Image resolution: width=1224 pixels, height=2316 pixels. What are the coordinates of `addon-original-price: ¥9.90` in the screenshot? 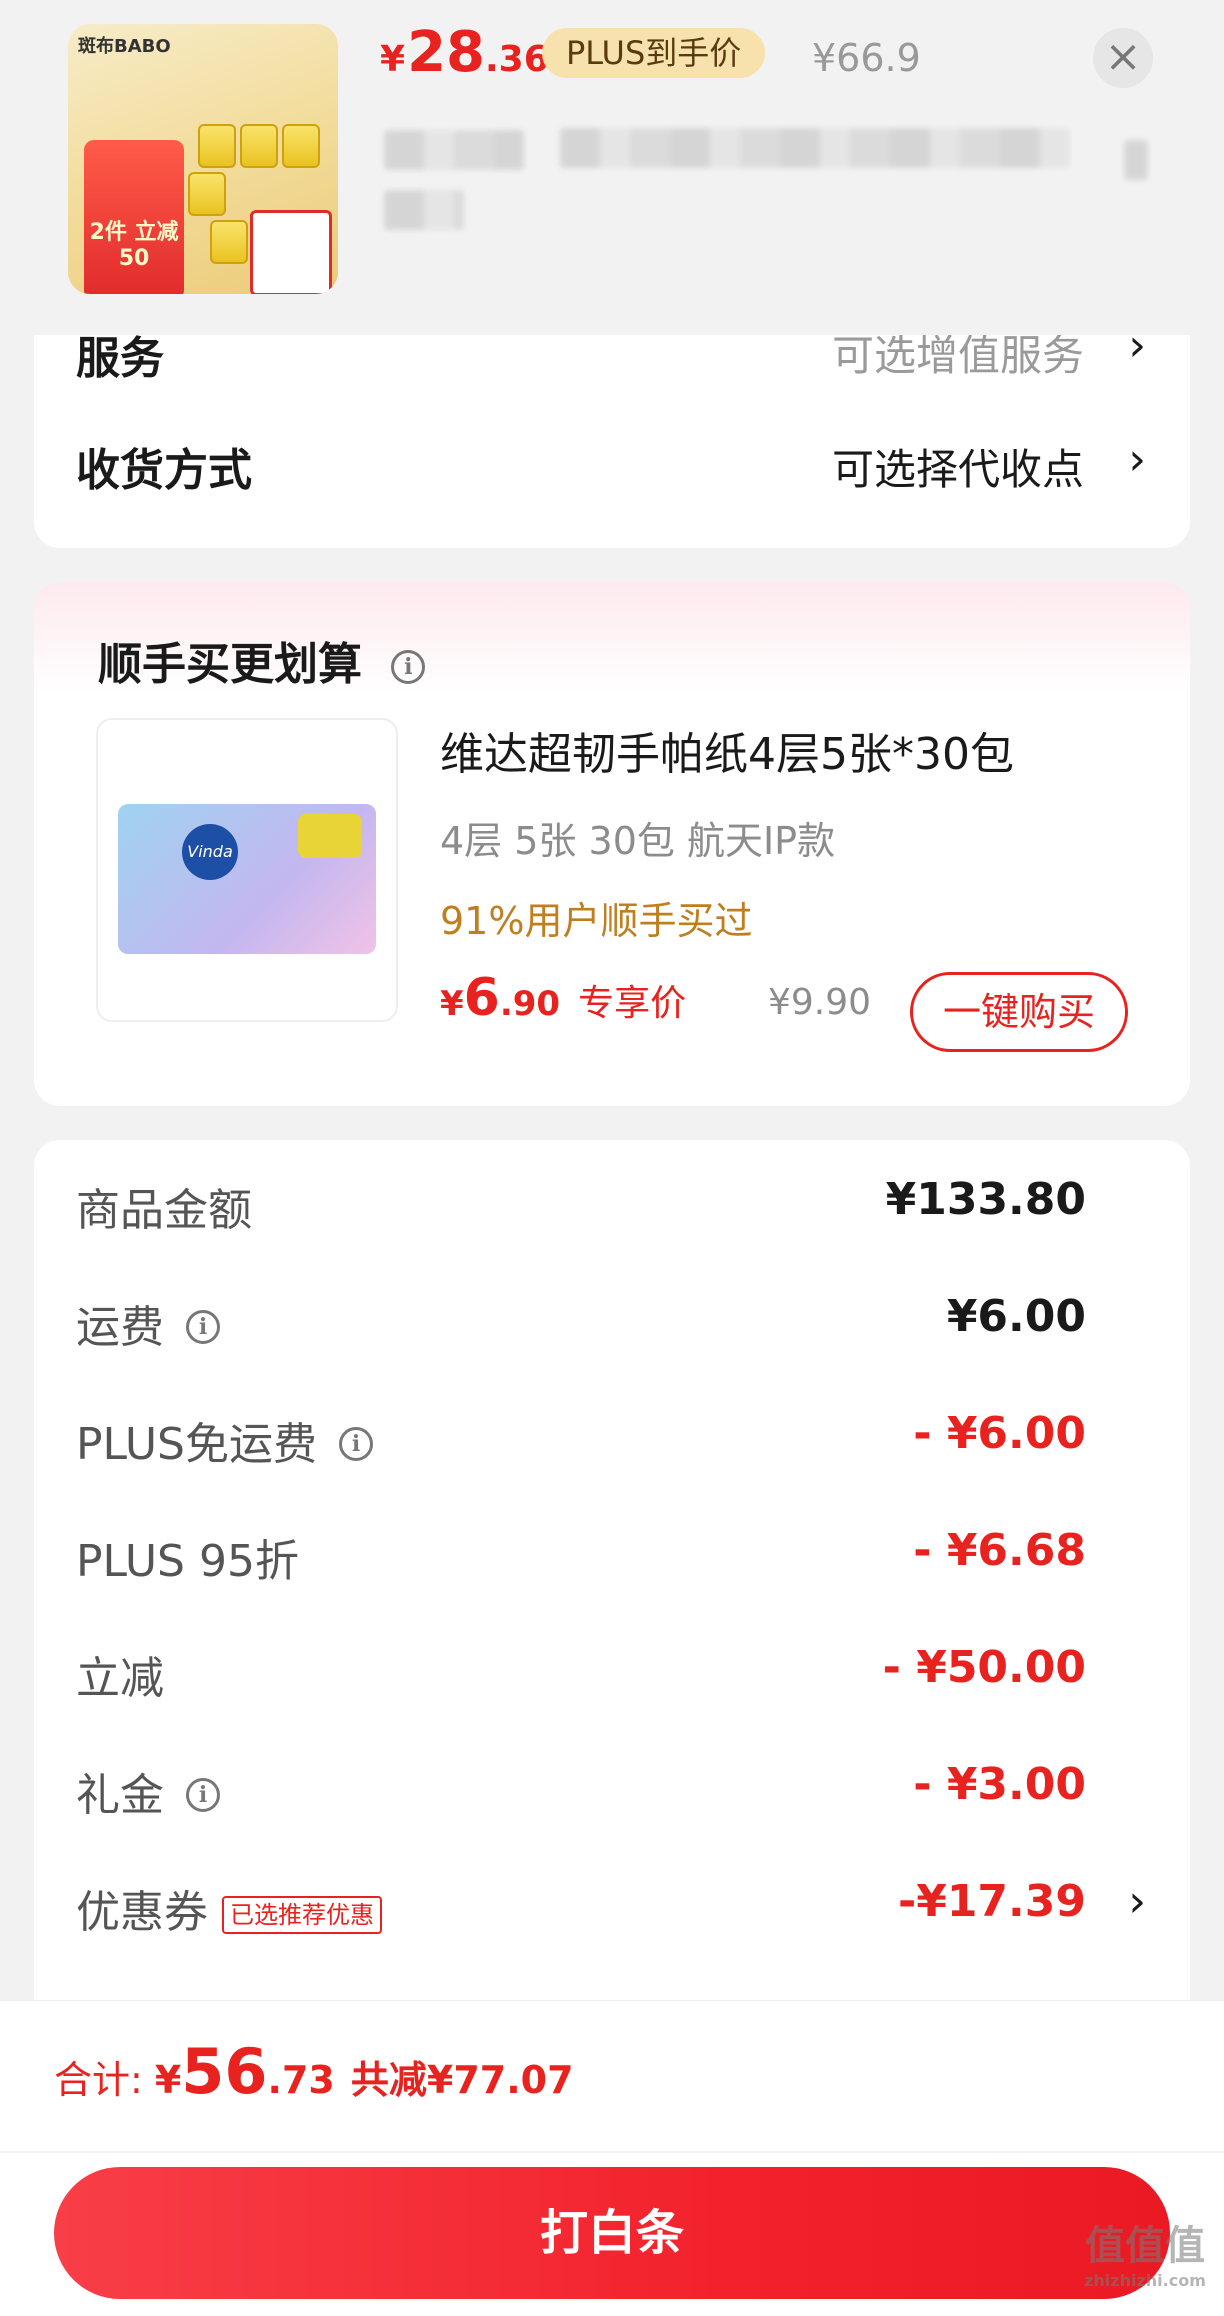 It's located at (820, 1002).